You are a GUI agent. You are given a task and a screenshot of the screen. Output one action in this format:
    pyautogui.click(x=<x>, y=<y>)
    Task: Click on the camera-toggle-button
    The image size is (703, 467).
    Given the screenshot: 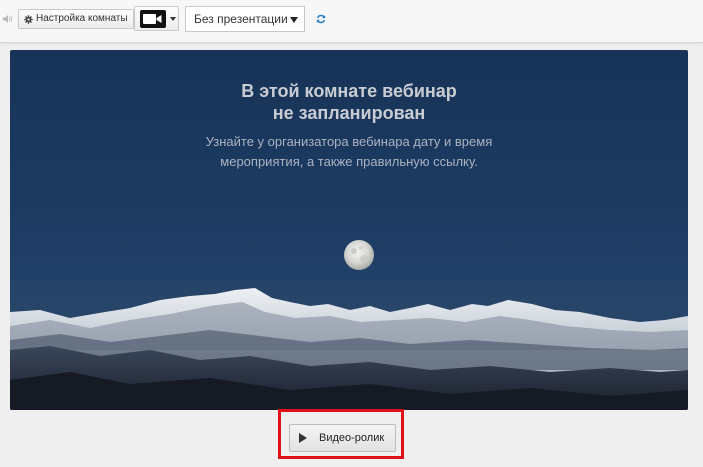 What is the action you would take?
    pyautogui.click(x=156, y=18)
    